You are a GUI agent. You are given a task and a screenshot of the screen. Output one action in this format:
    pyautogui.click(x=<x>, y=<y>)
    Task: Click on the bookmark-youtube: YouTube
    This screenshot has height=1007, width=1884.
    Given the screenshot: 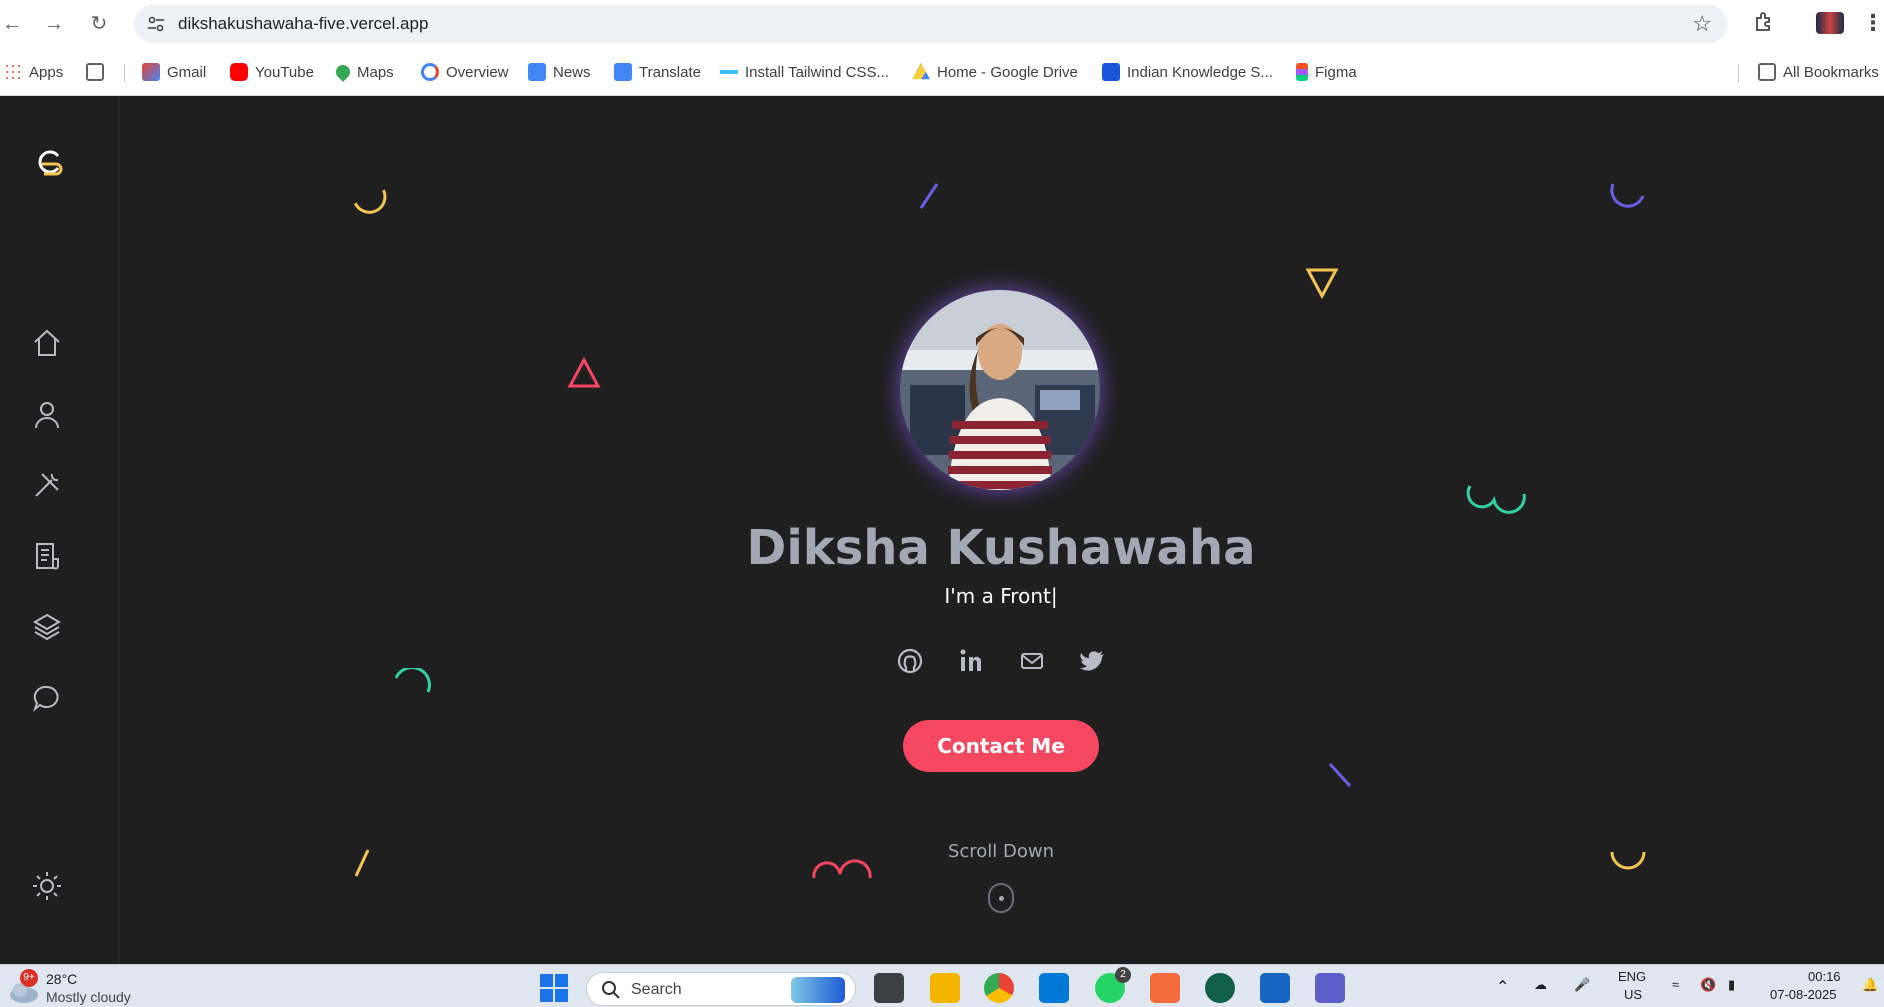 What is the action you would take?
    pyautogui.click(x=272, y=72)
    